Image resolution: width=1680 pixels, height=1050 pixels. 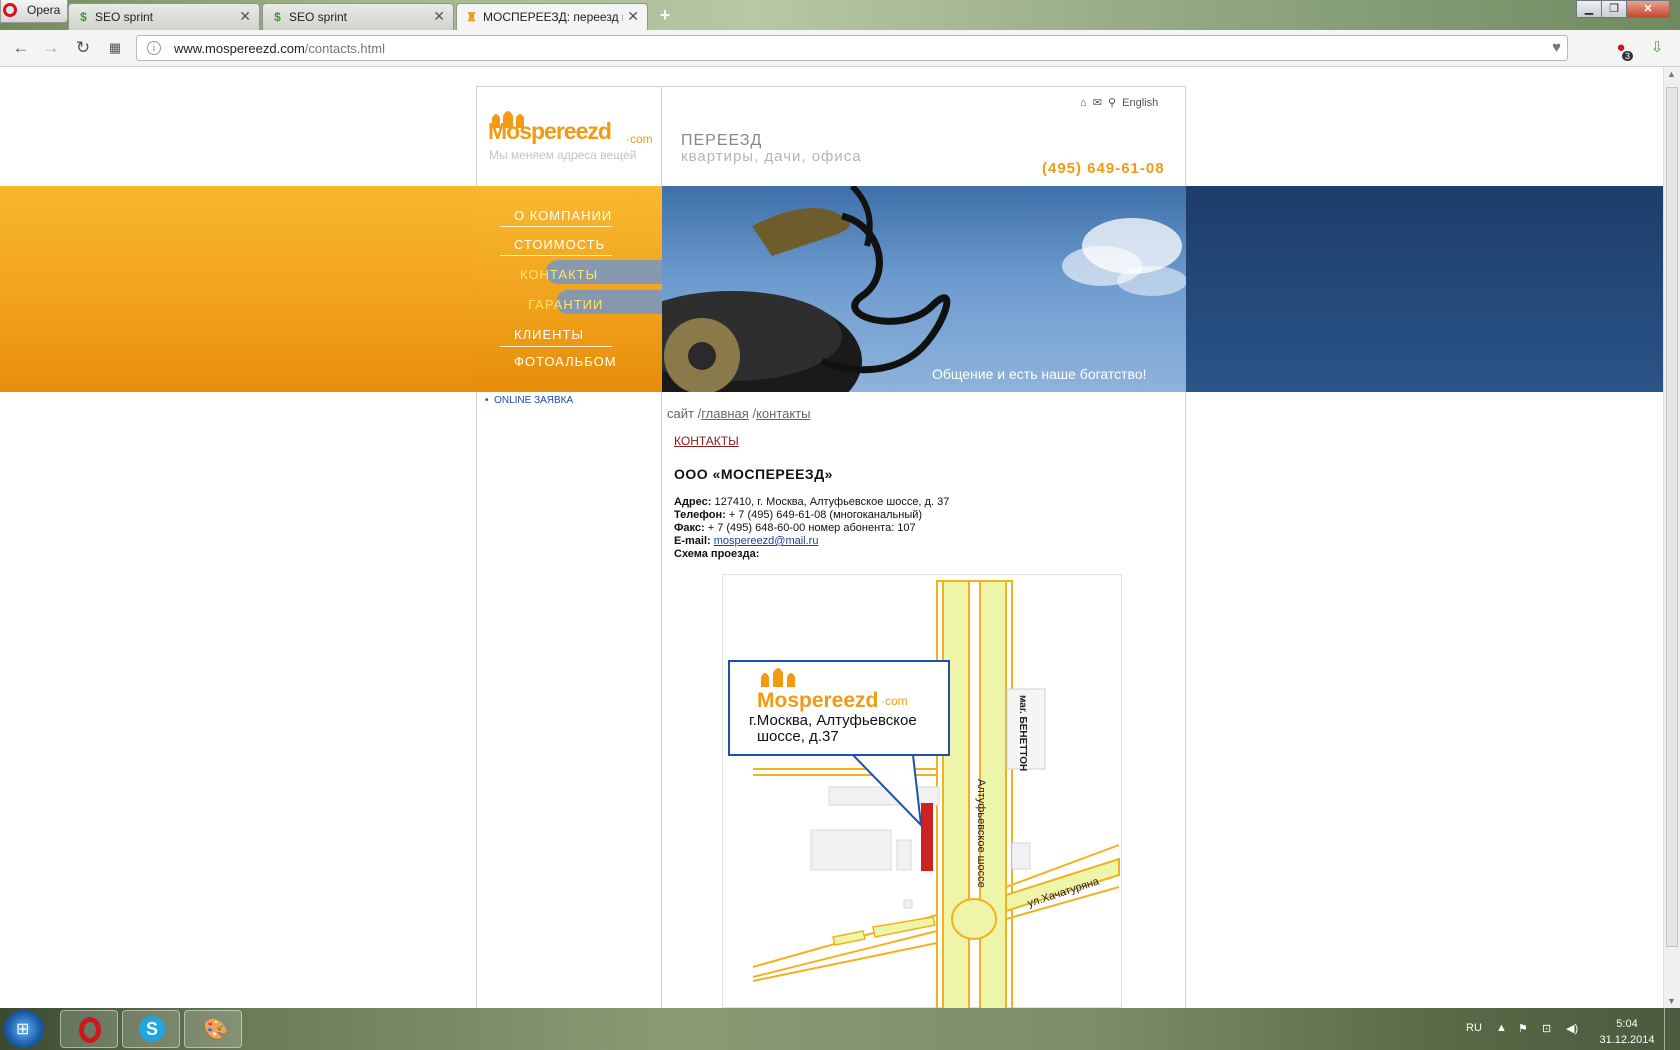 I want to click on show-desktop-button, so click(x=1672, y=1029).